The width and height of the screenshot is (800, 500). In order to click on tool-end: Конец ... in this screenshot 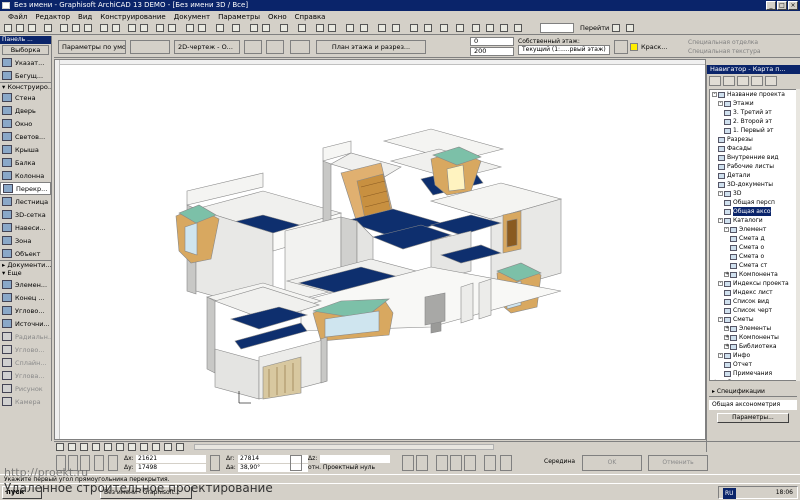, I will do `click(25, 297)`.